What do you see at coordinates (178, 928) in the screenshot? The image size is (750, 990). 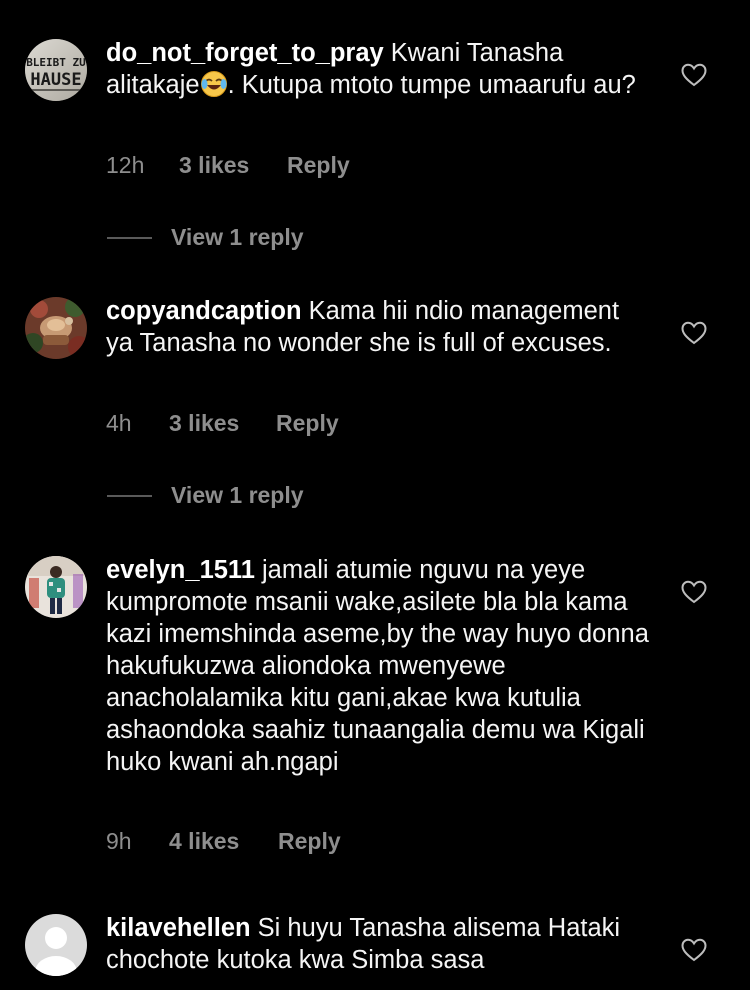 I see `comment-username: kilavehellen` at bounding box center [178, 928].